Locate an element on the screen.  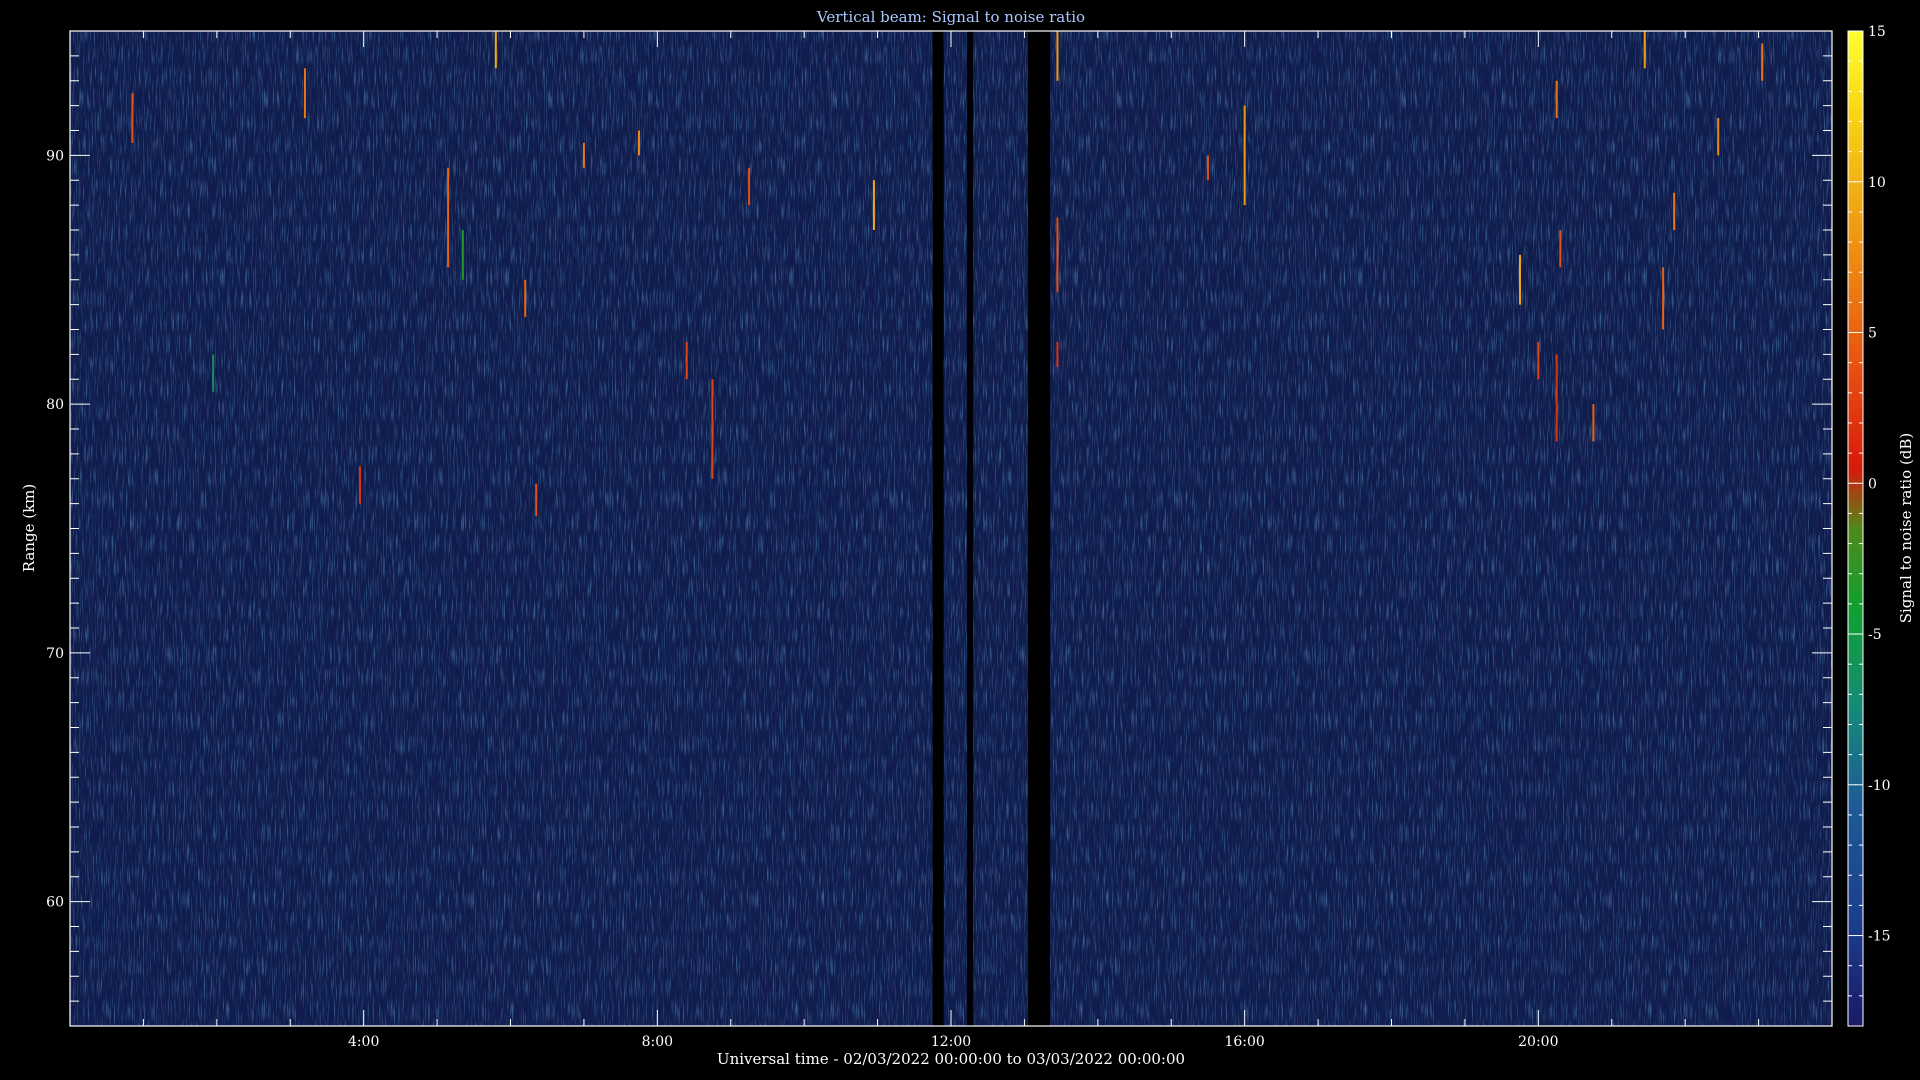
colorbar-tick-label: 5 is located at coordinates (1872, 334).